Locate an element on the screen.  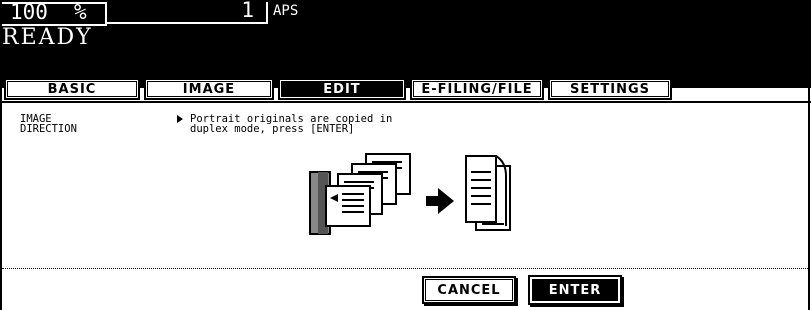
pointer-icon is located at coordinates (180, 119).